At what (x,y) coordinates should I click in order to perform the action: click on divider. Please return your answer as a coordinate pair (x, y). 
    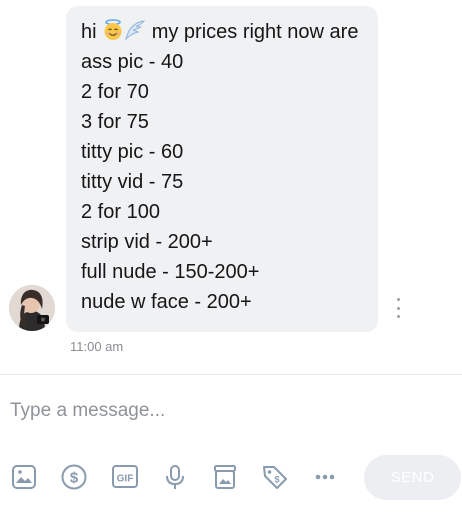
    Looking at the image, I should click on (231, 374).